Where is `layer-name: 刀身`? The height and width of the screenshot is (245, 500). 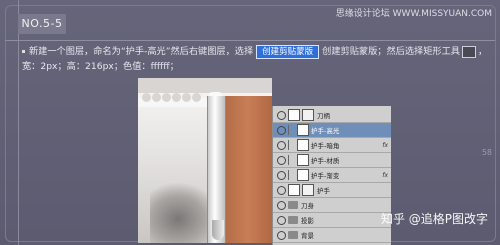
layer-name: 刀身 is located at coordinates (307, 206).